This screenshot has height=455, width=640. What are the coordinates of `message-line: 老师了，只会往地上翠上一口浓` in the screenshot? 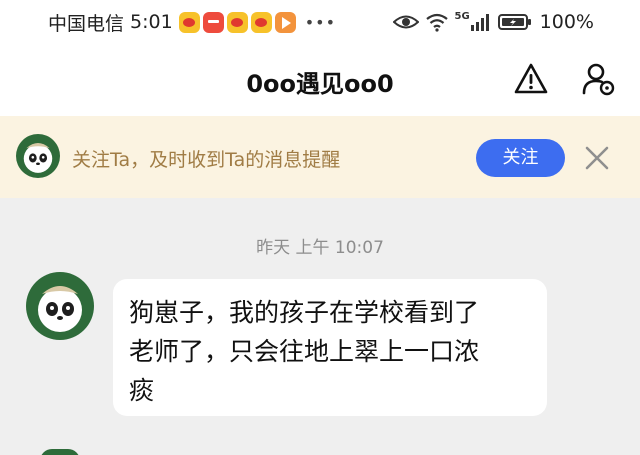 It's located at (304, 351).